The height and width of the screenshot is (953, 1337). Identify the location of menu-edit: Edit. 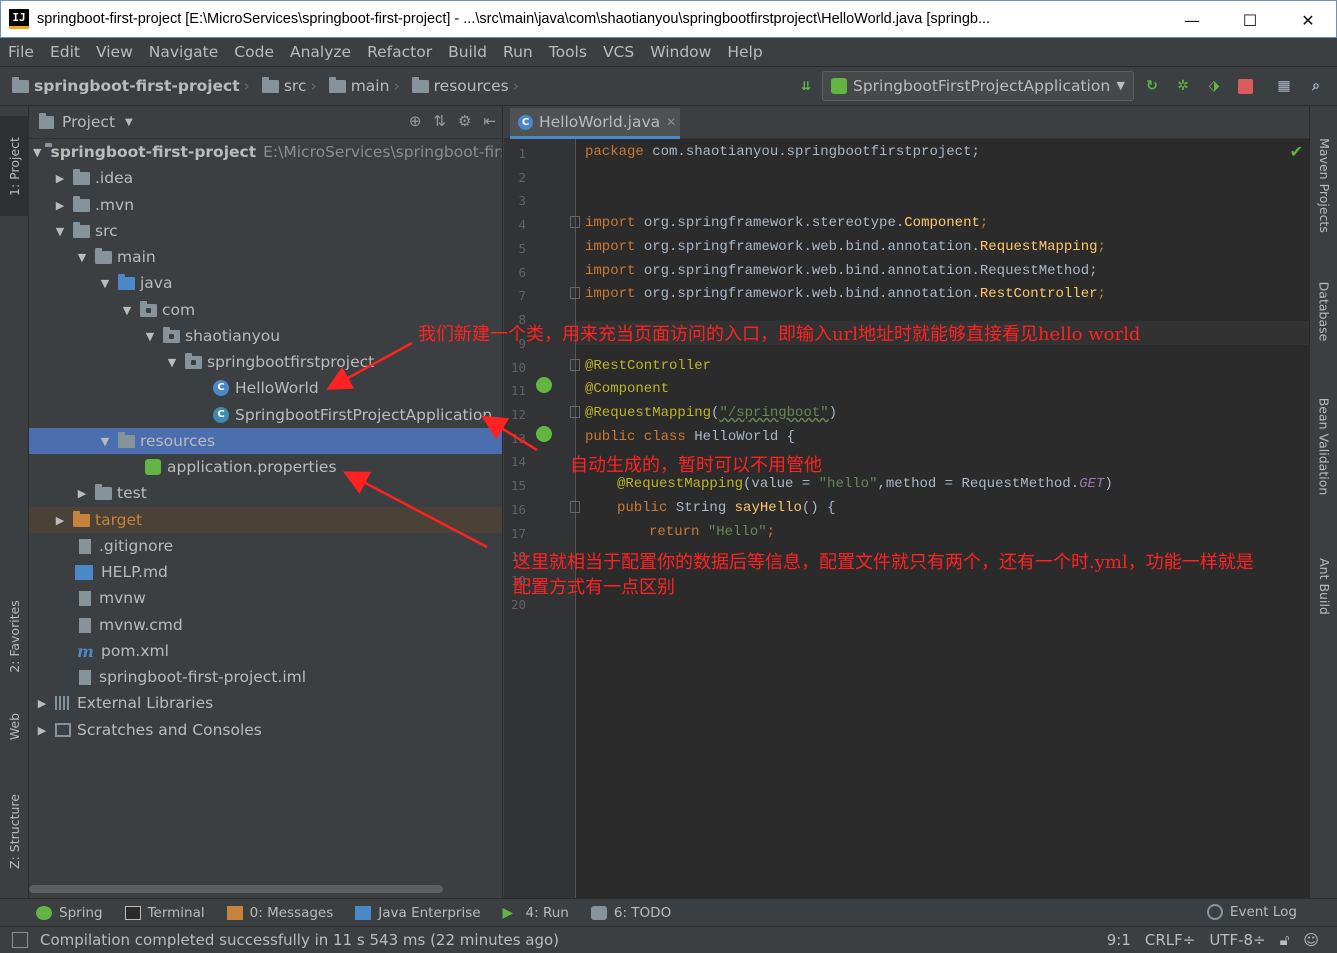
(65, 52).